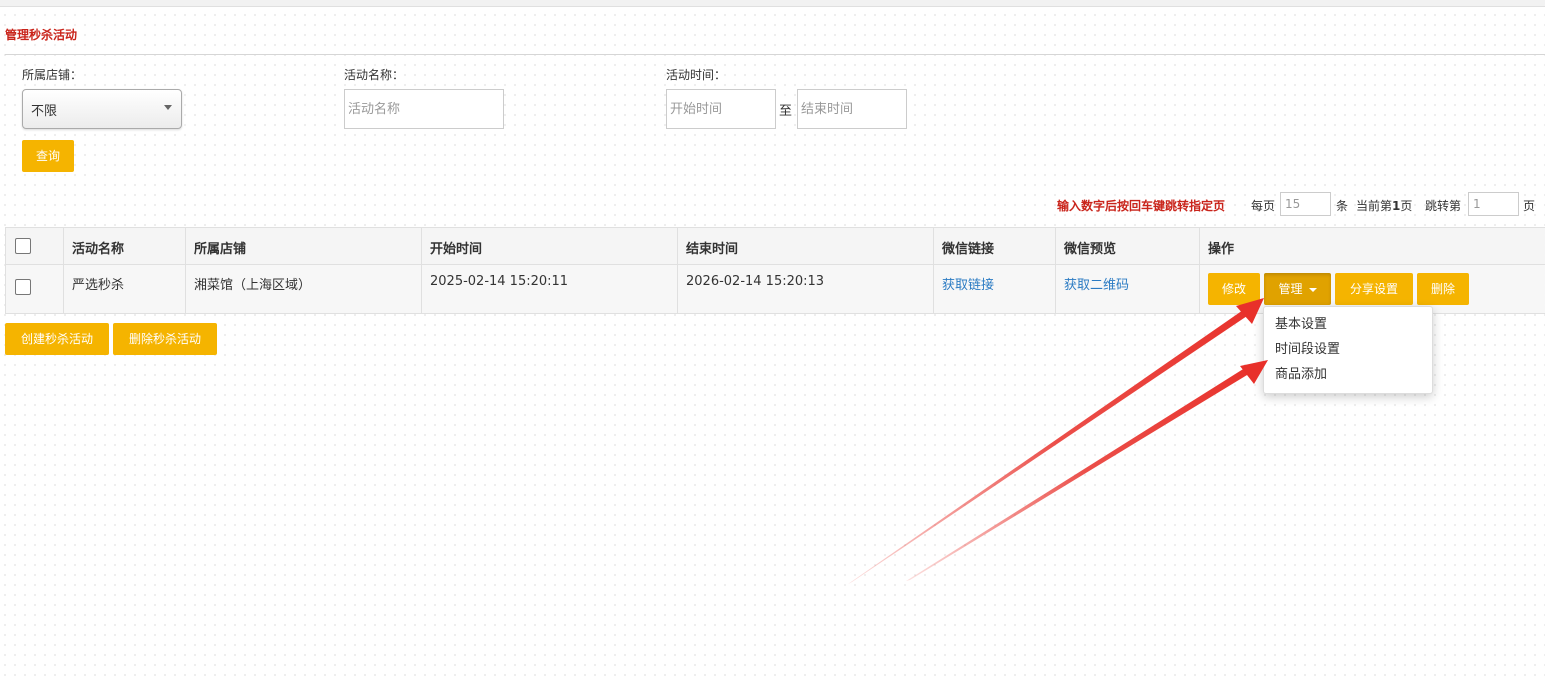 Image resolution: width=1545 pixels, height=682 pixels. Describe the element at coordinates (1529, 206) in the screenshot. I see `jump-page-suffix: 页` at that location.